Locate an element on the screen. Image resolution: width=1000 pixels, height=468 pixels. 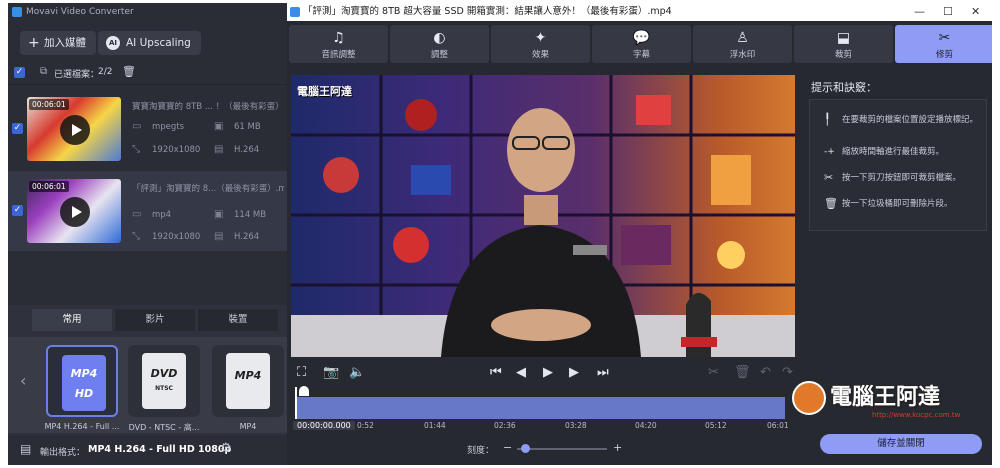
watermark-title: 電腦王阿達 is located at coordinates (885, 397).